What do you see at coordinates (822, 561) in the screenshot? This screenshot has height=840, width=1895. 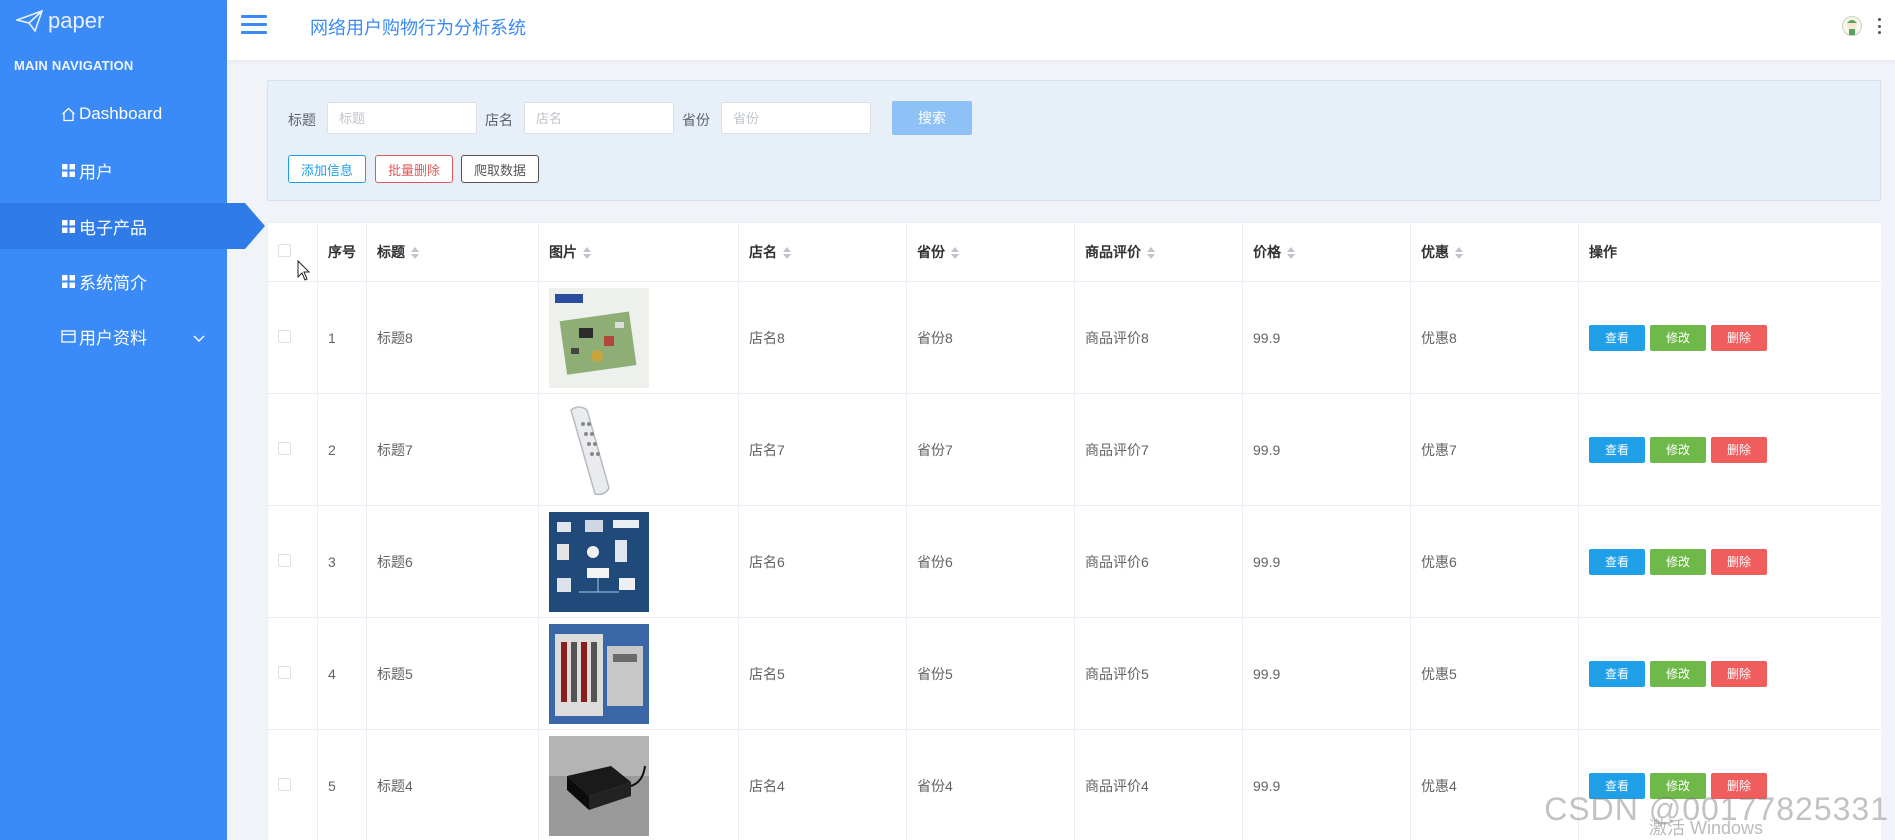 I see `cell-shop: 店名6` at bounding box center [822, 561].